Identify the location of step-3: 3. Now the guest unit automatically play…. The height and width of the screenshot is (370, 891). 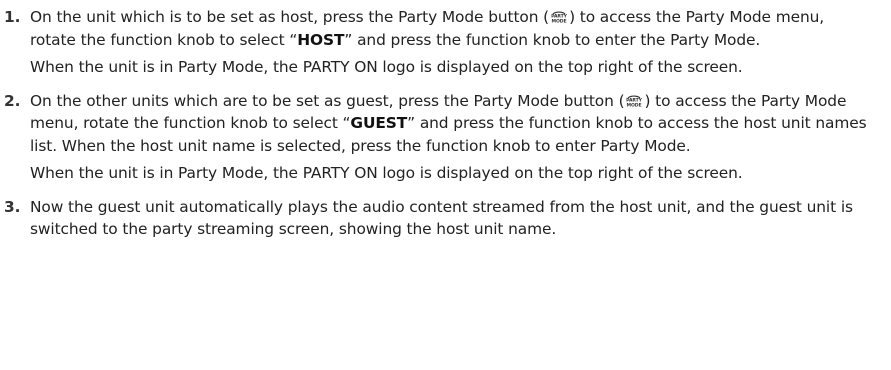
(437, 218).